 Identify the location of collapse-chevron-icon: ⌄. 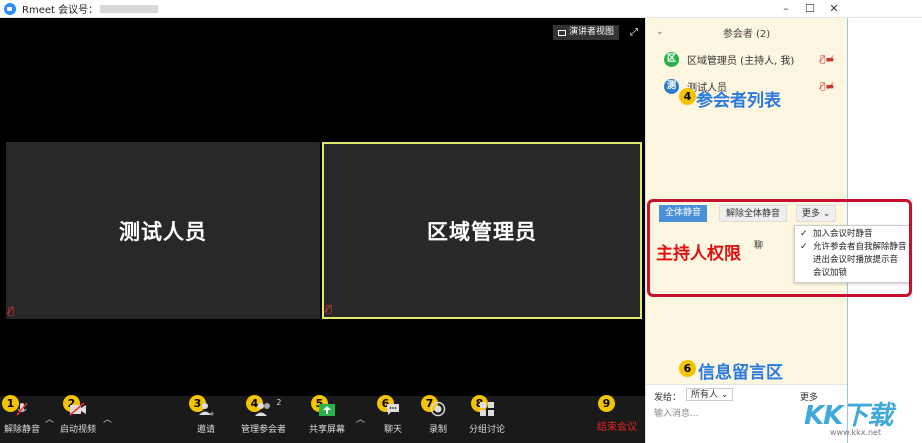
(660, 32).